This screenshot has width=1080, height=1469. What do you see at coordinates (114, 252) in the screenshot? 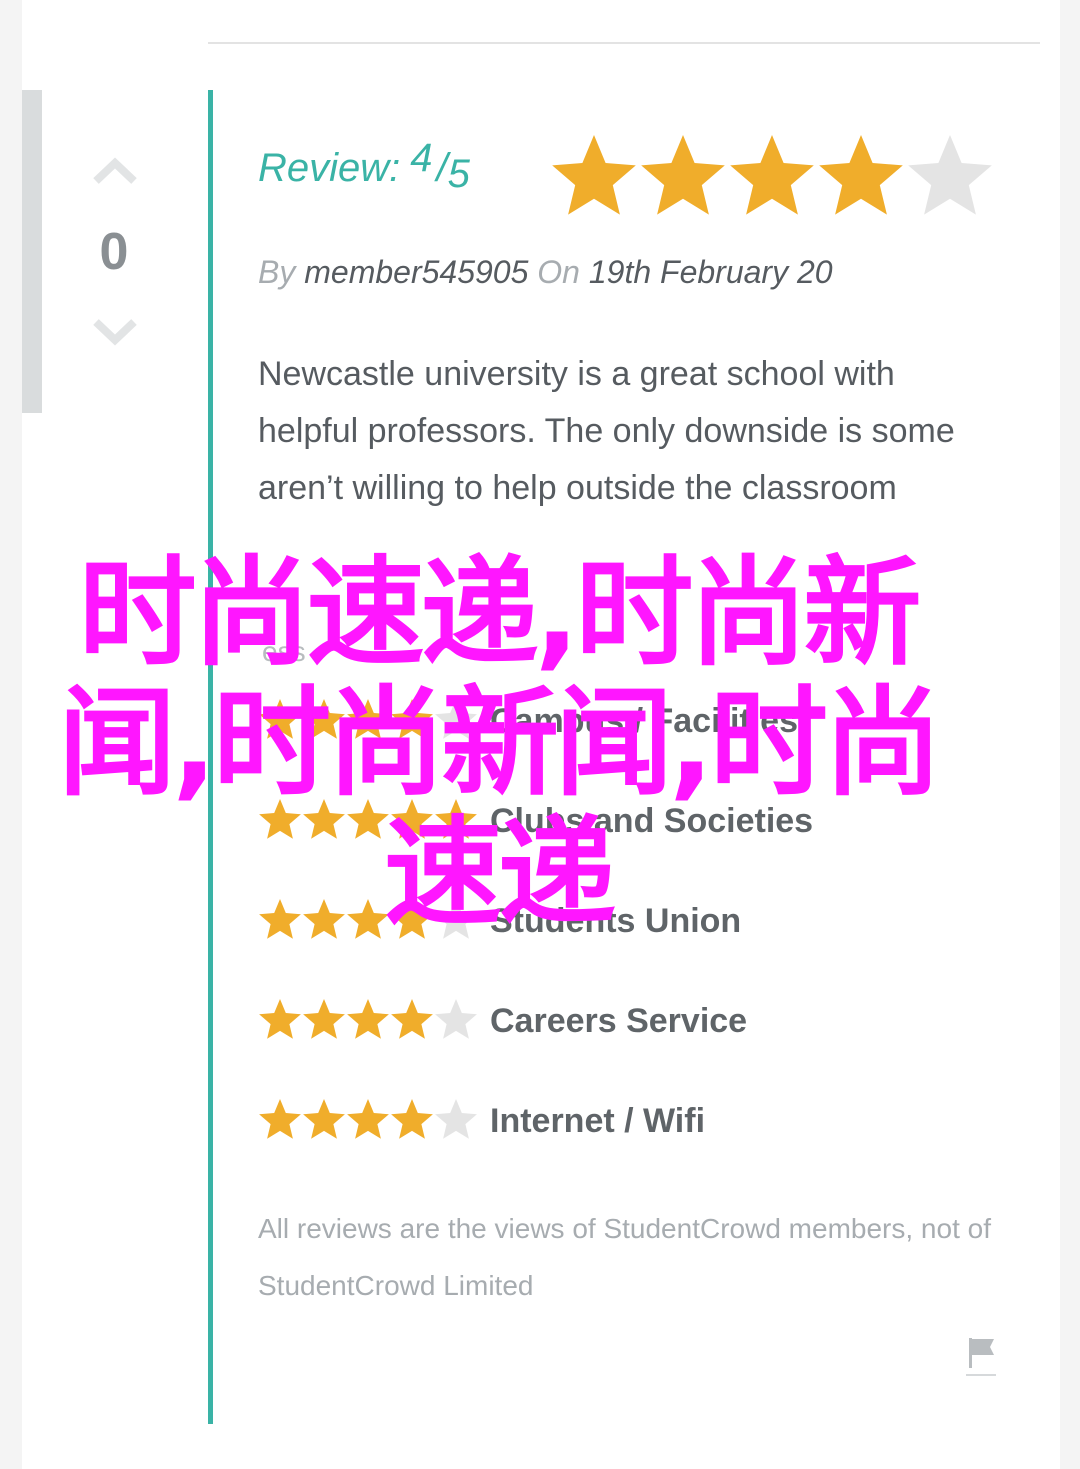
I see `vote-count: 0` at bounding box center [114, 252].